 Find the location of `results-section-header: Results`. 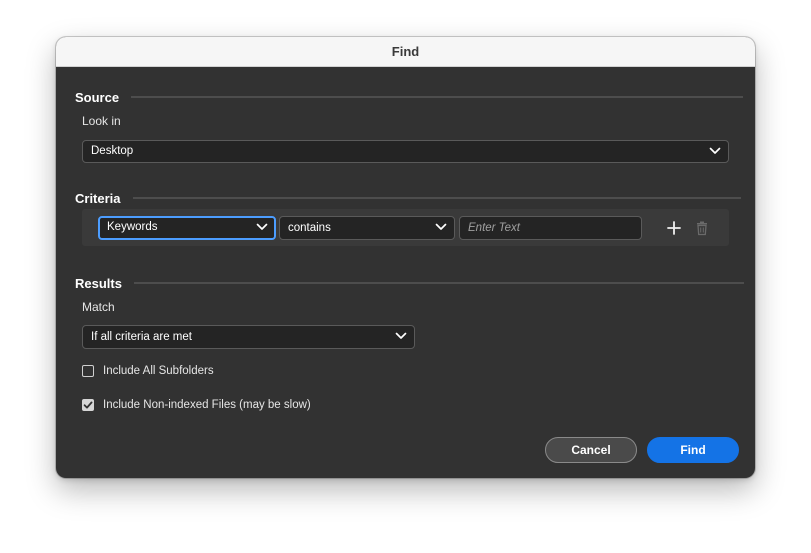

results-section-header: Results is located at coordinates (409, 283).